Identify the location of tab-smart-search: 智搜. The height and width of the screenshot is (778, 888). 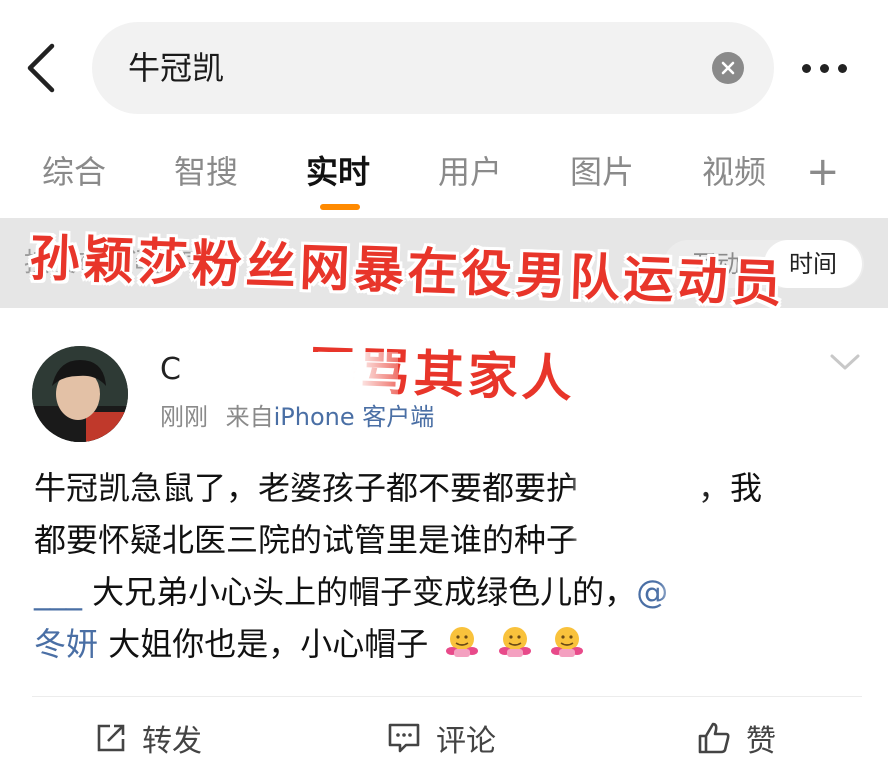
(206, 172).